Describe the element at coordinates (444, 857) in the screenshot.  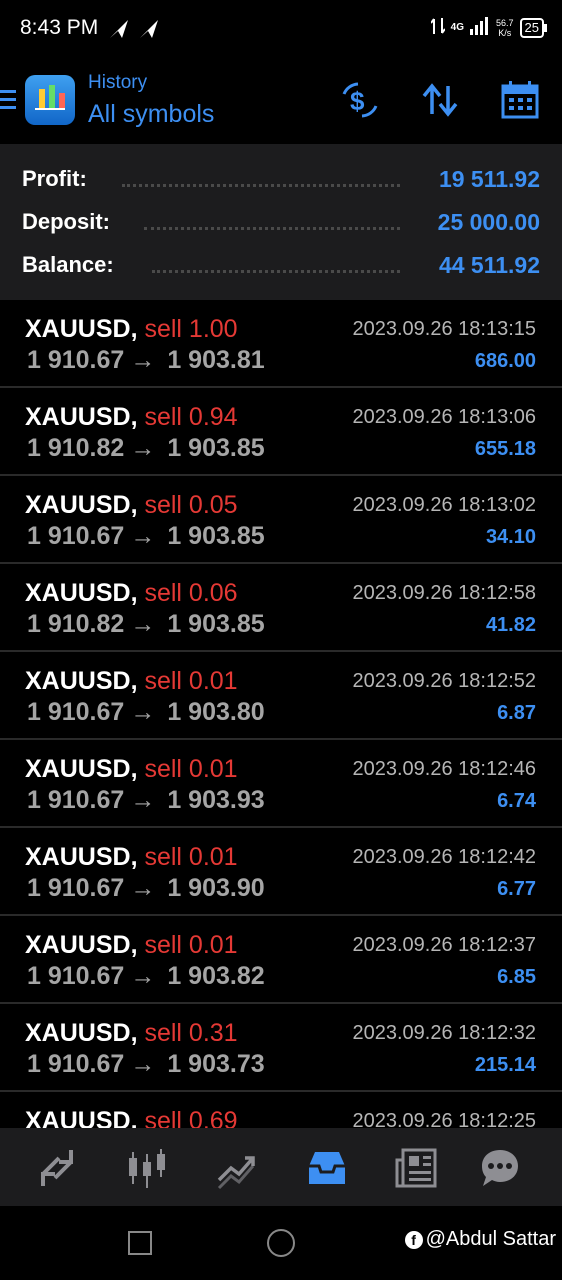
I see `trade-time: 2023.09.26 18:12:42` at that location.